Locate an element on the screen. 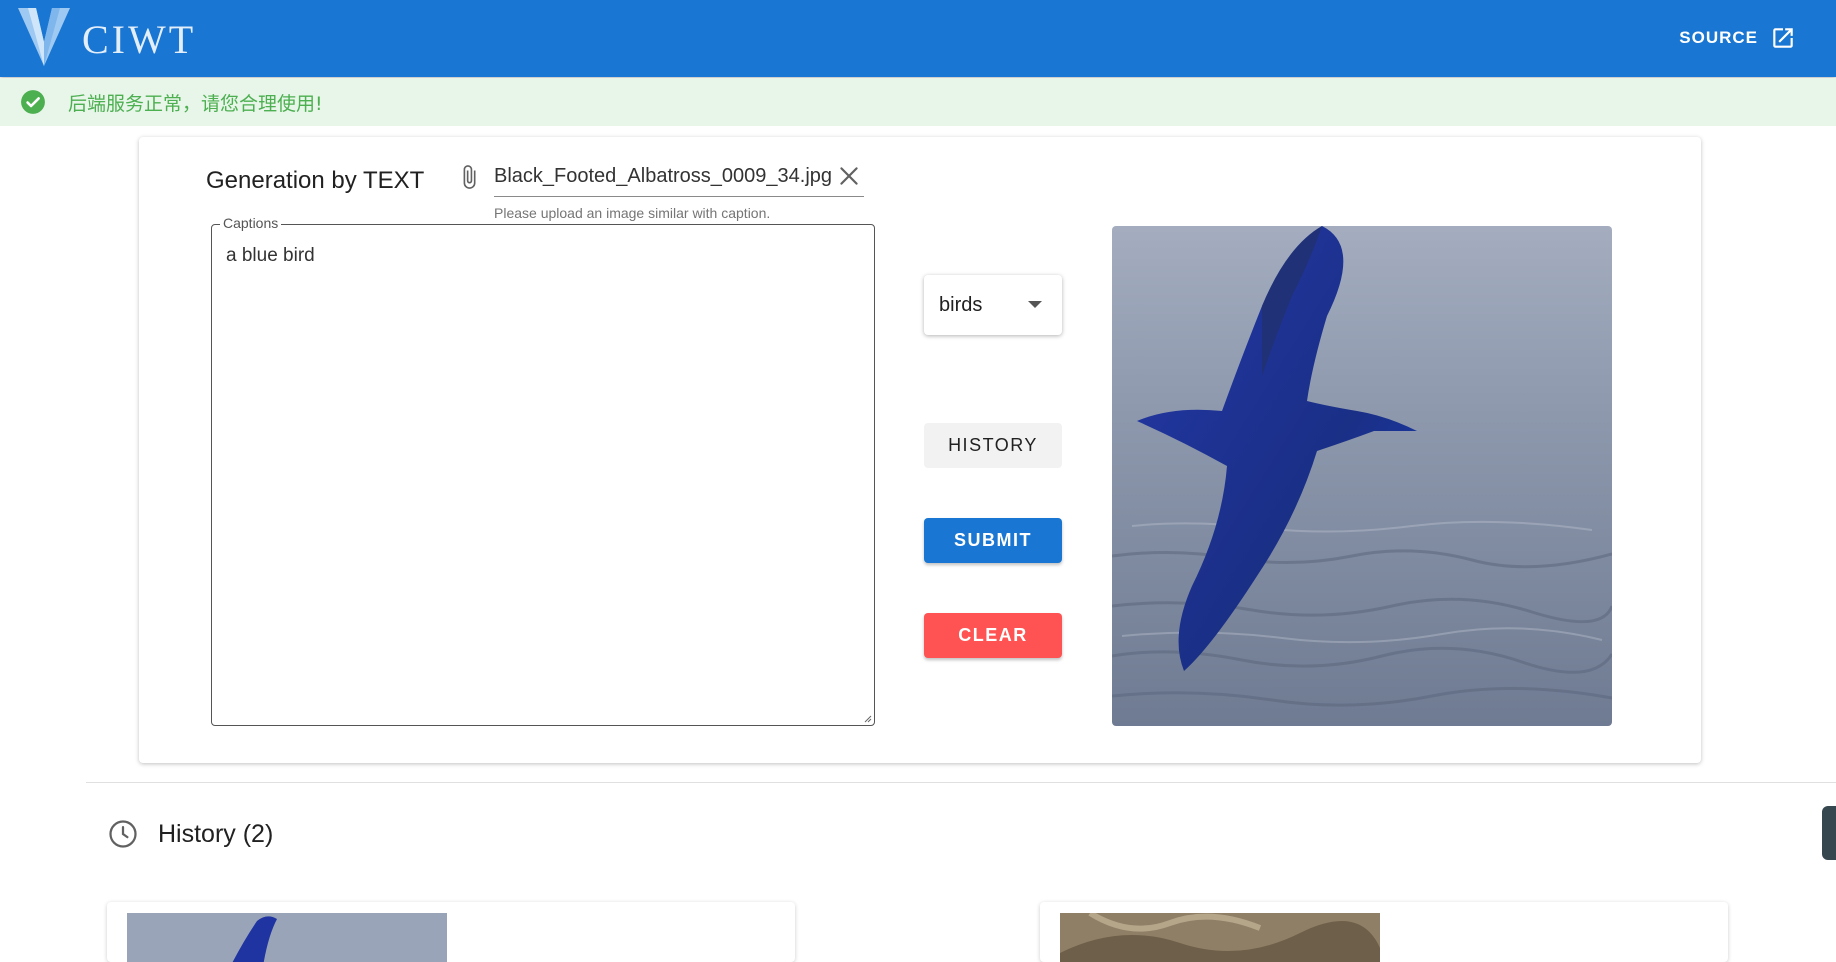 Image resolution: width=1836 pixels, height=962 pixels. history-title: History (2) is located at coordinates (216, 834).